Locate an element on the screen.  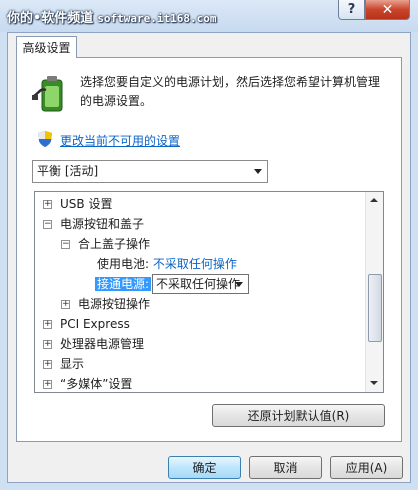
watermark-url: software.it168.com is located at coordinates (157, 18).